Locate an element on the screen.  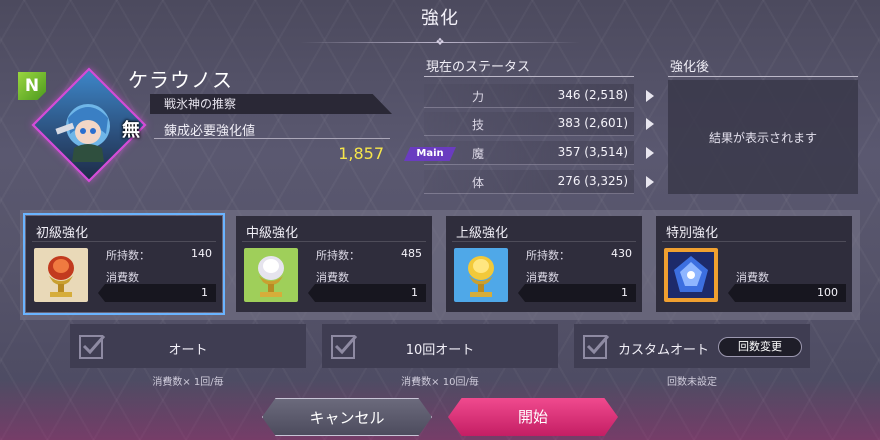
card-title: 特別強化 is located at coordinates (692, 233).